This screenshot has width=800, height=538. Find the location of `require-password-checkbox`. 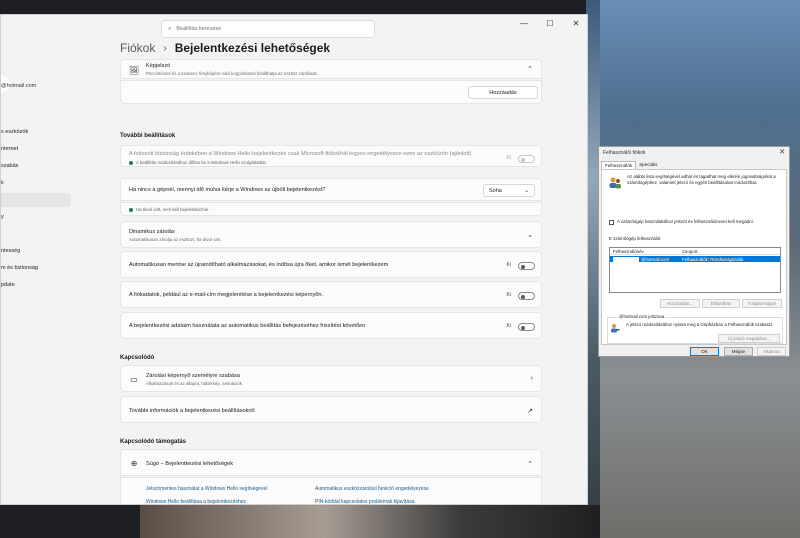

require-password-checkbox is located at coordinates (611, 222).